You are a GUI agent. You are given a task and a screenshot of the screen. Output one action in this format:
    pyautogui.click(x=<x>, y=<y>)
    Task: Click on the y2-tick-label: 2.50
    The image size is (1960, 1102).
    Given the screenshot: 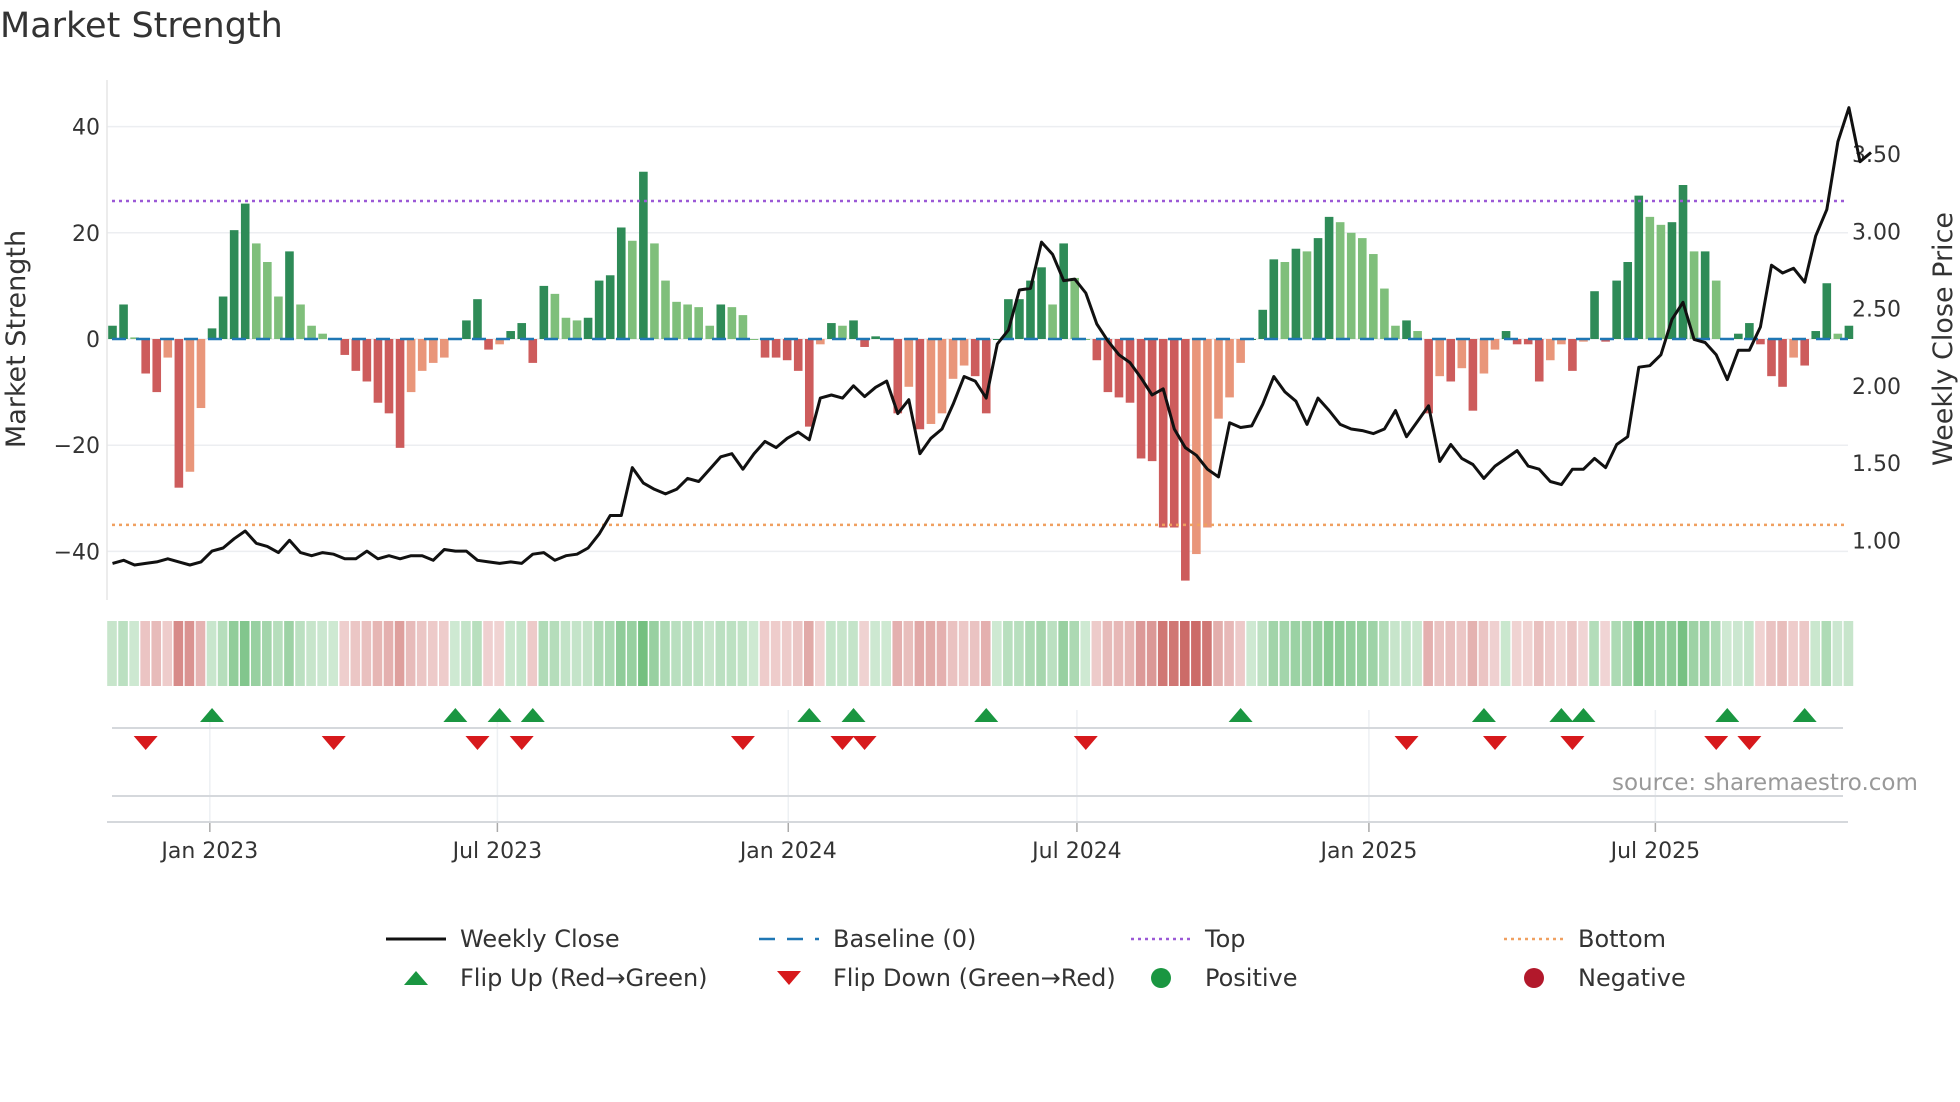 What is the action you would take?
    pyautogui.click(x=1876, y=310)
    